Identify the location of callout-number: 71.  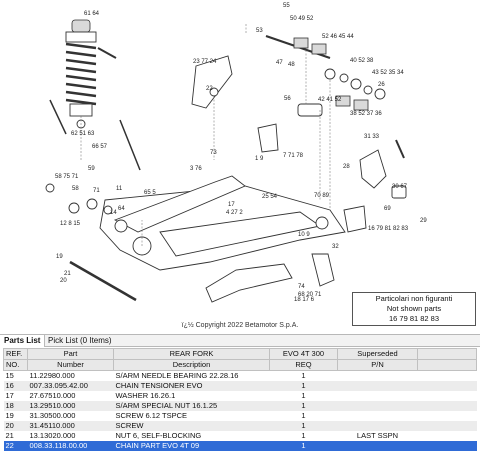
(96, 191).